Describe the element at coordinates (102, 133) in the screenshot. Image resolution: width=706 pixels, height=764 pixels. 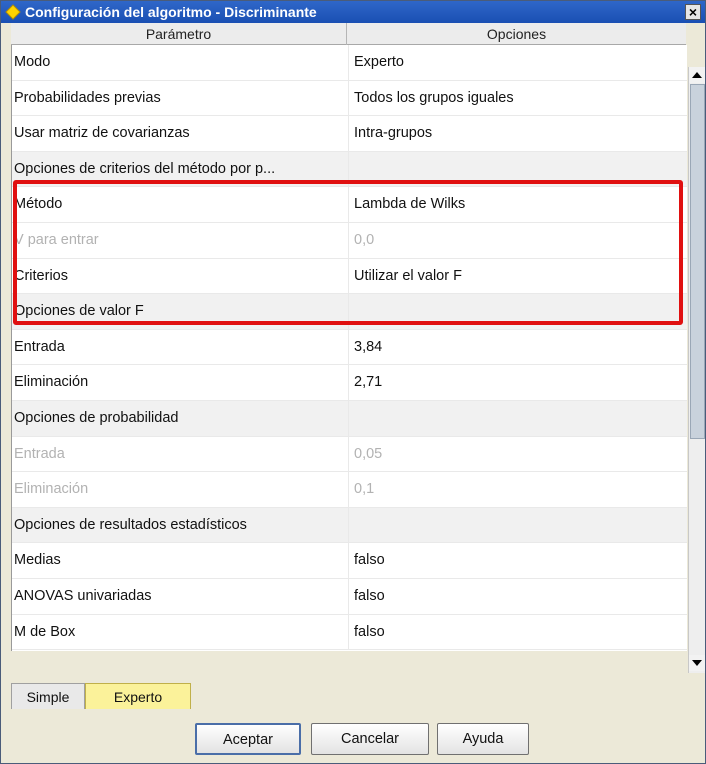
I see `parameter-cell: Usar matriz de covarianzas` at that location.